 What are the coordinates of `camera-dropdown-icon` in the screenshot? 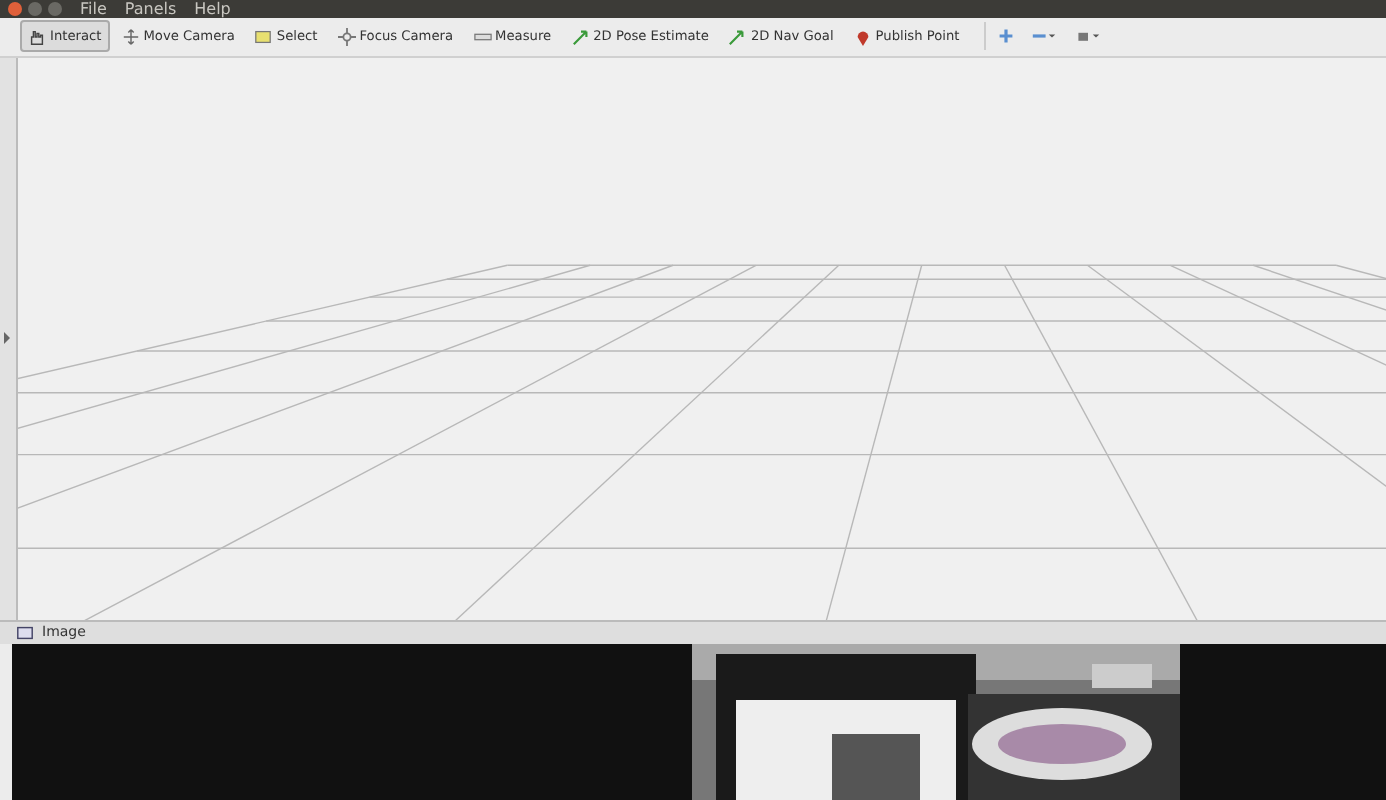 It's located at (1087, 36).